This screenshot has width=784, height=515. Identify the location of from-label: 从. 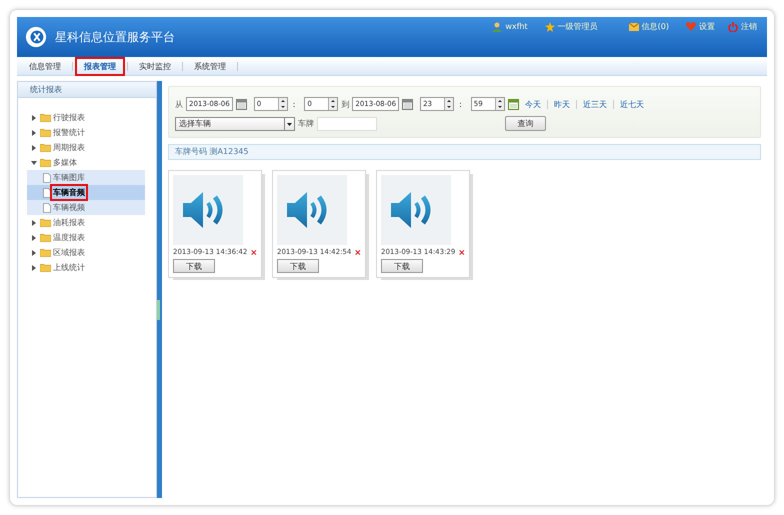
(179, 104).